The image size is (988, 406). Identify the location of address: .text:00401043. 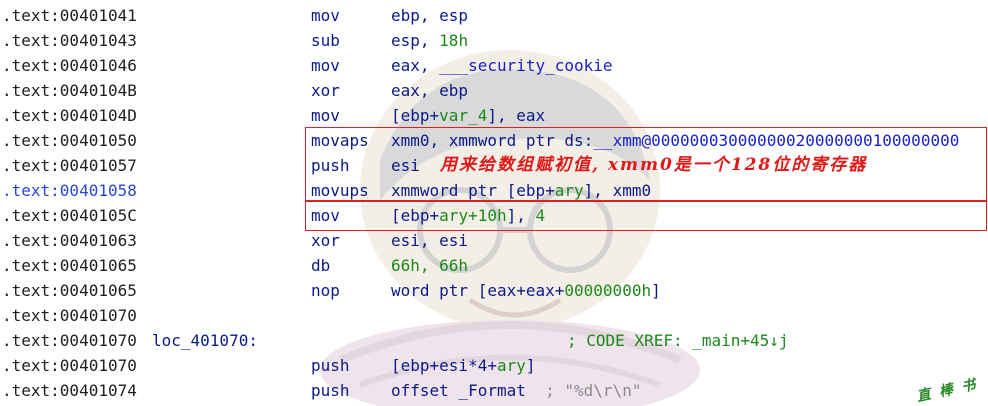
(69, 40).